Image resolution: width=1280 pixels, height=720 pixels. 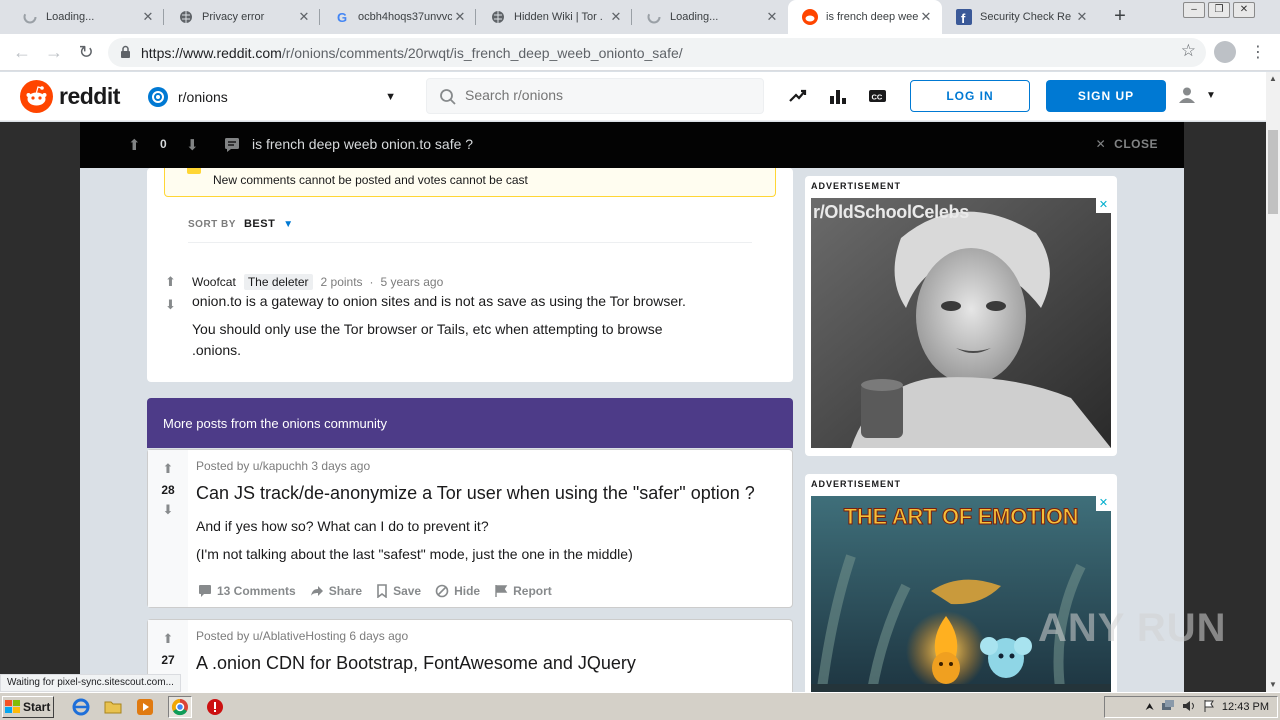 What do you see at coordinates (798, 96) in the screenshot?
I see `trending-icon` at bounding box center [798, 96].